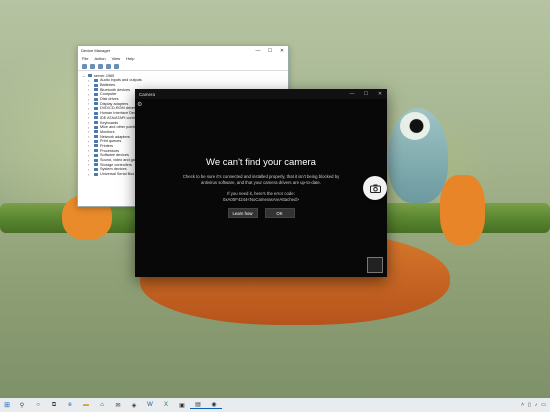 The width and height of the screenshot is (550, 412). I want to click on cortana-icon: ○, so click(38, 405).